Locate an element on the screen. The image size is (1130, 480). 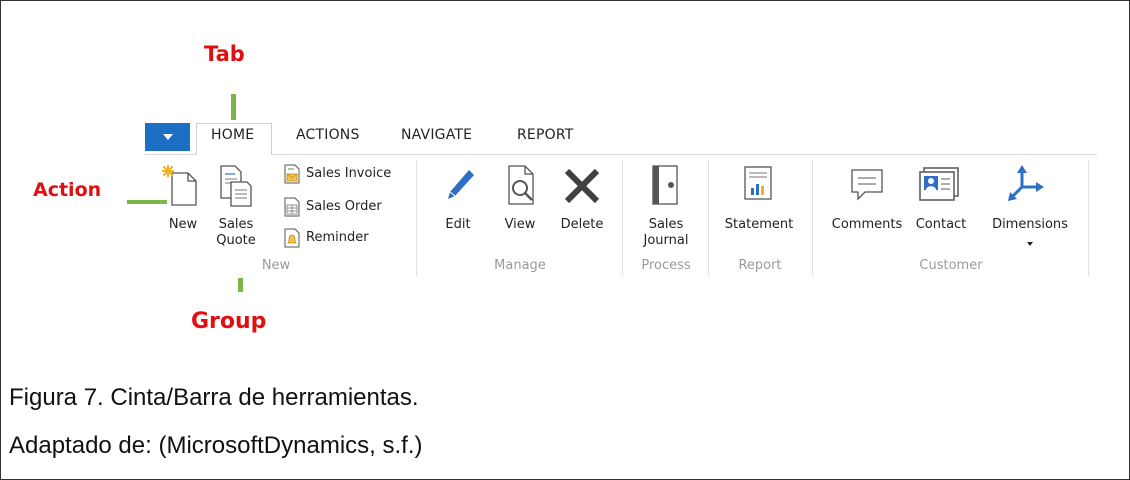
group-label-report: Report is located at coordinates (760, 265).